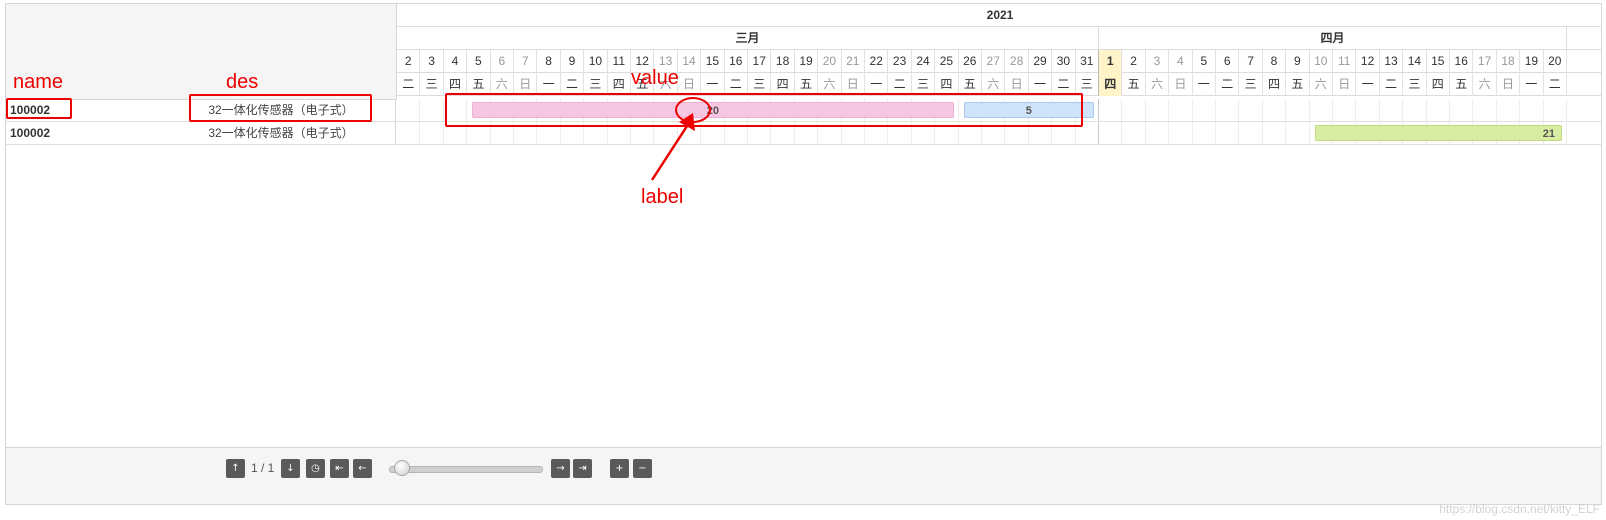  I want to click on day-number: 5, so click(1204, 61).